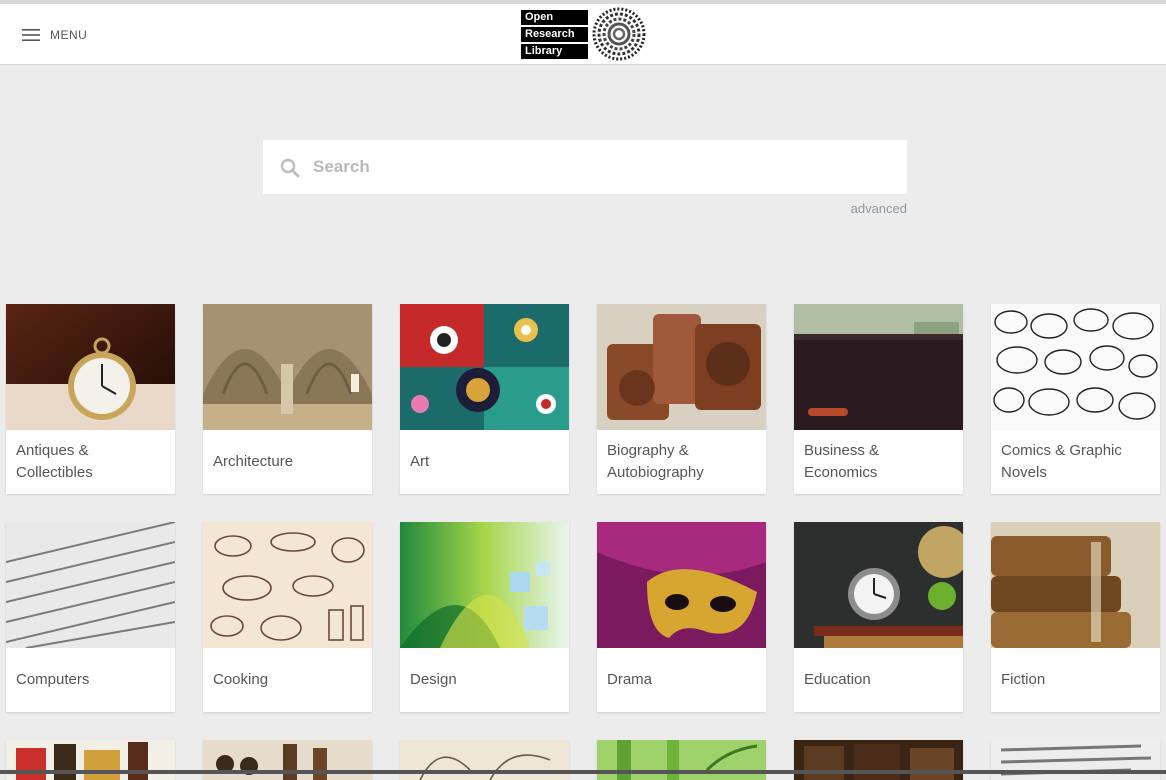  What do you see at coordinates (1075, 585) in the screenshot?
I see `old-books-photo` at bounding box center [1075, 585].